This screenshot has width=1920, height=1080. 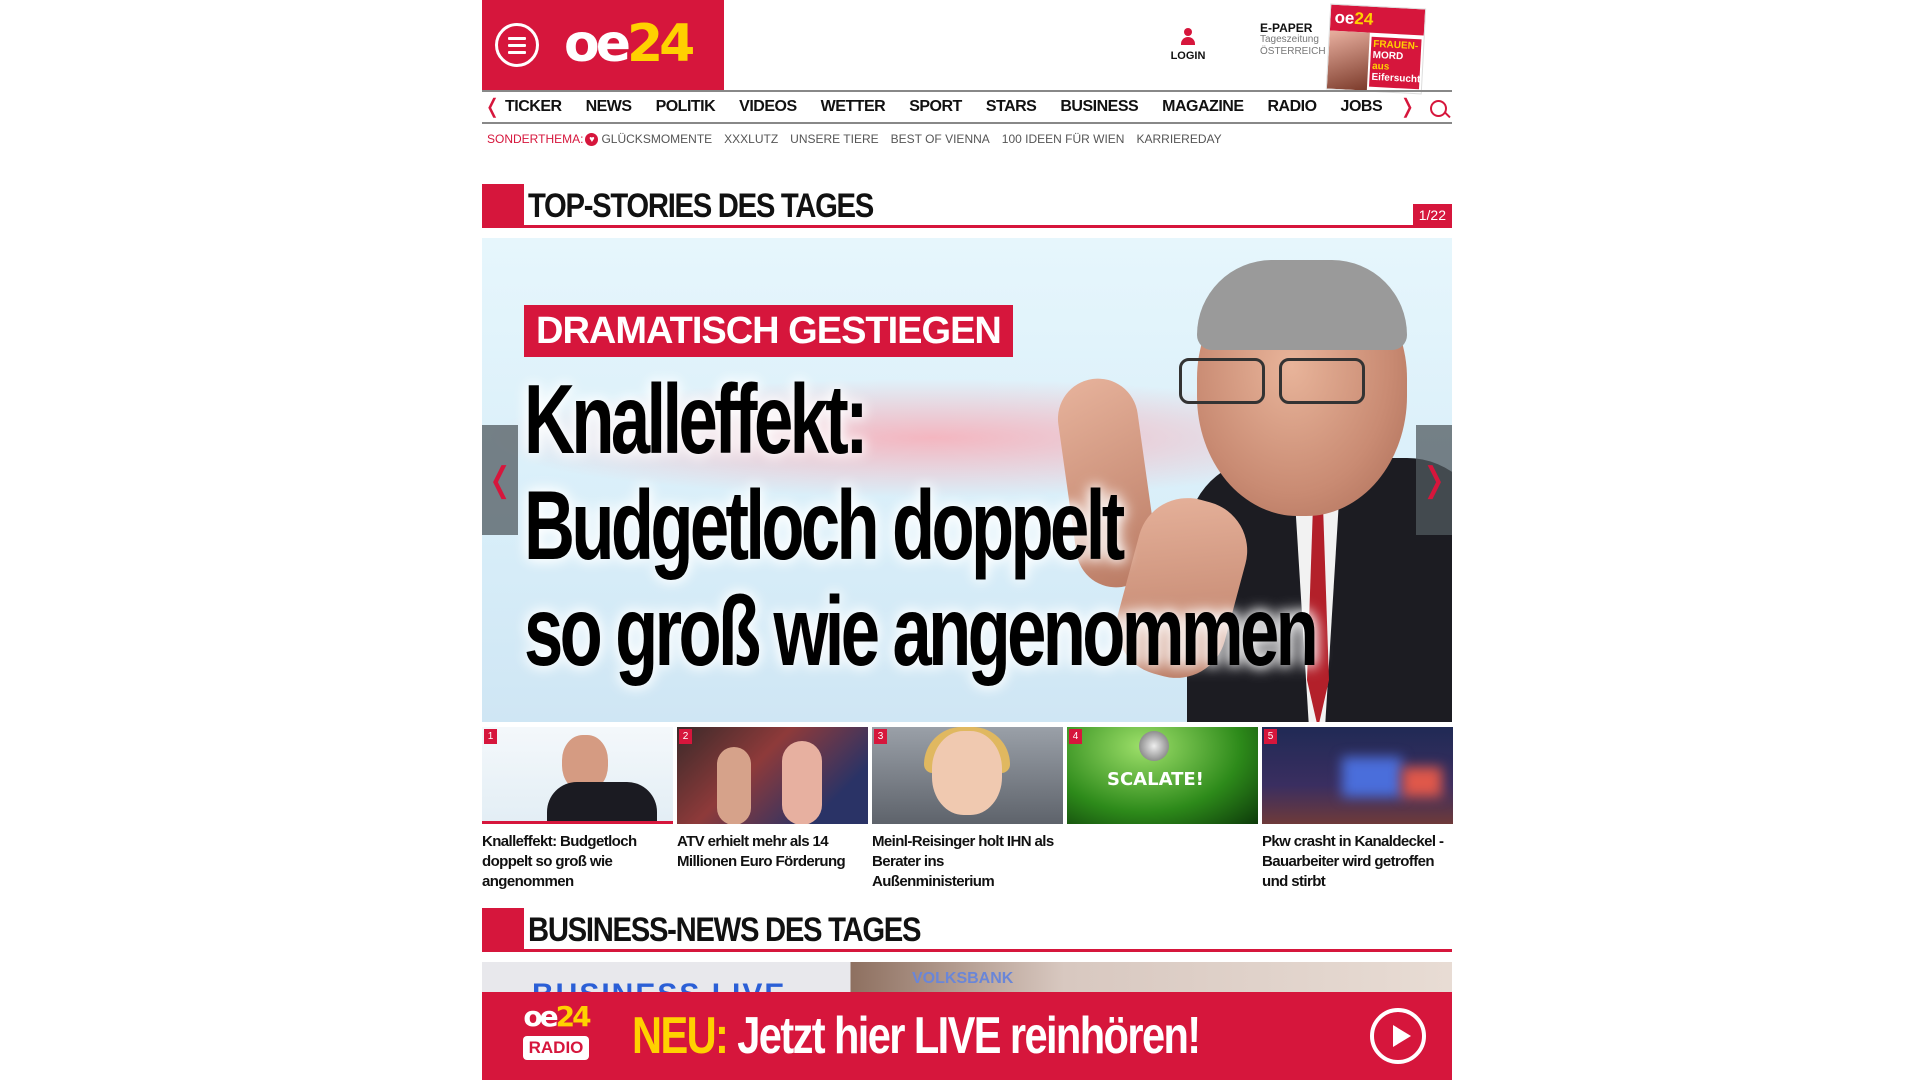 I want to click on login-label: LOGIN, so click(x=1188, y=56).